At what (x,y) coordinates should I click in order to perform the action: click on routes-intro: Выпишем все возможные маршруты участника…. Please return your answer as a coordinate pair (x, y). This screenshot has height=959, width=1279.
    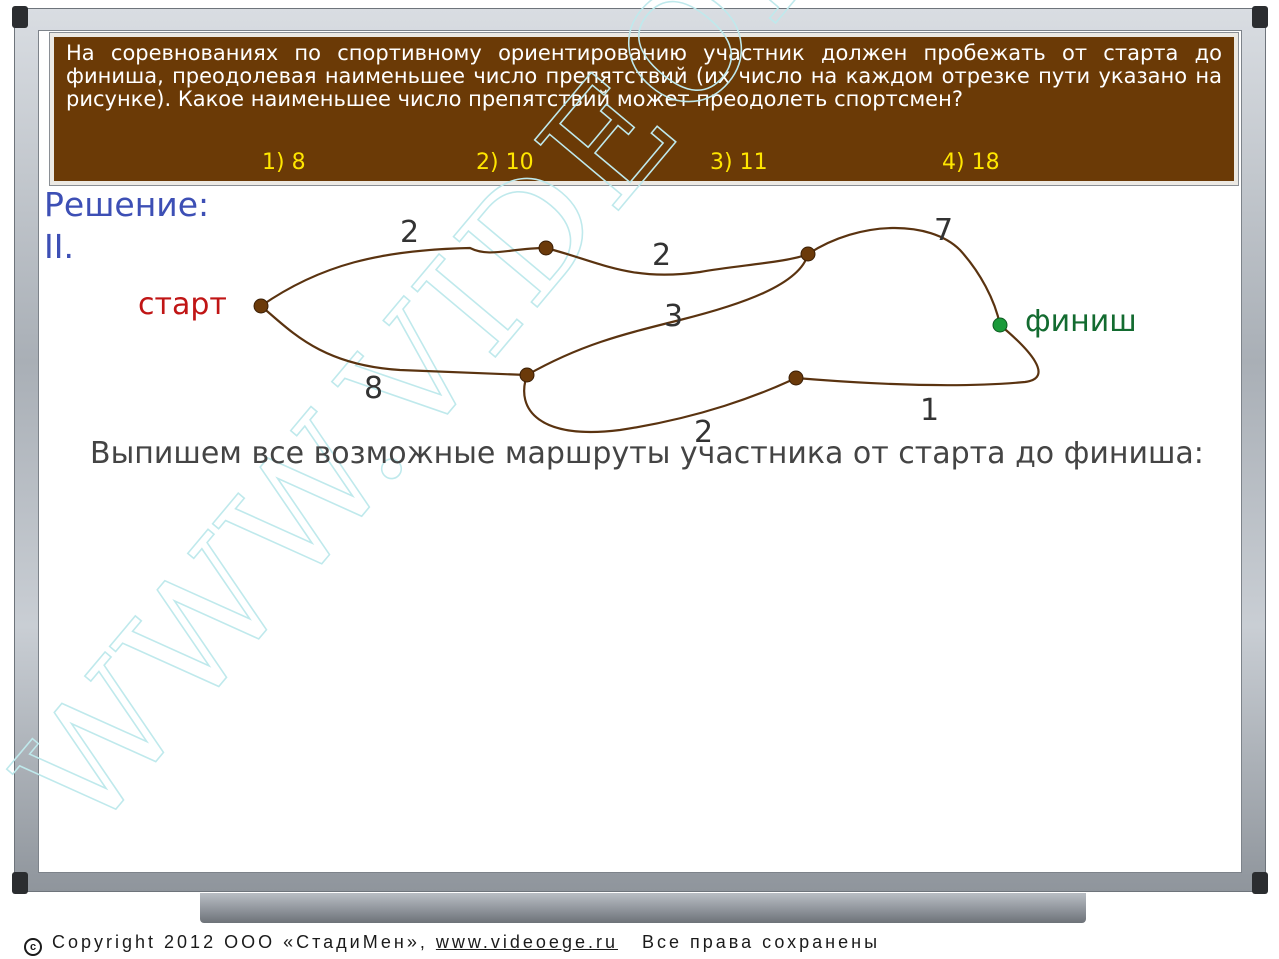
    Looking at the image, I should click on (647, 453).